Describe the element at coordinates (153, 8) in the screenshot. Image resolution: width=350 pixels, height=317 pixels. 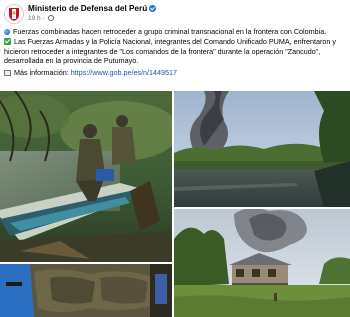
I see `verified-badge-icon` at that location.